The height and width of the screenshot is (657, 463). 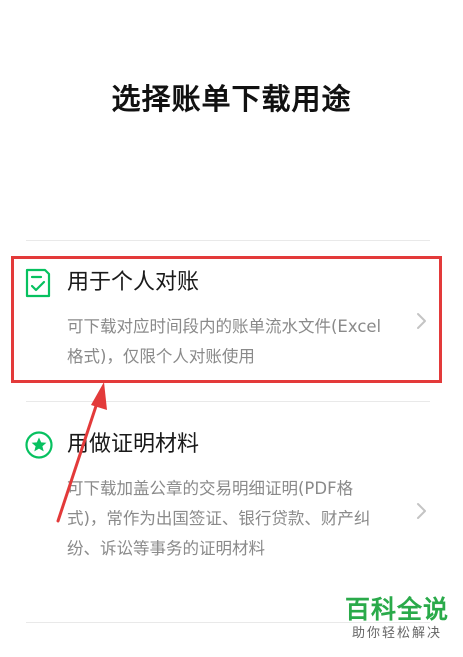 What do you see at coordinates (228, 240) in the screenshot?
I see `divider-top` at bounding box center [228, 240].